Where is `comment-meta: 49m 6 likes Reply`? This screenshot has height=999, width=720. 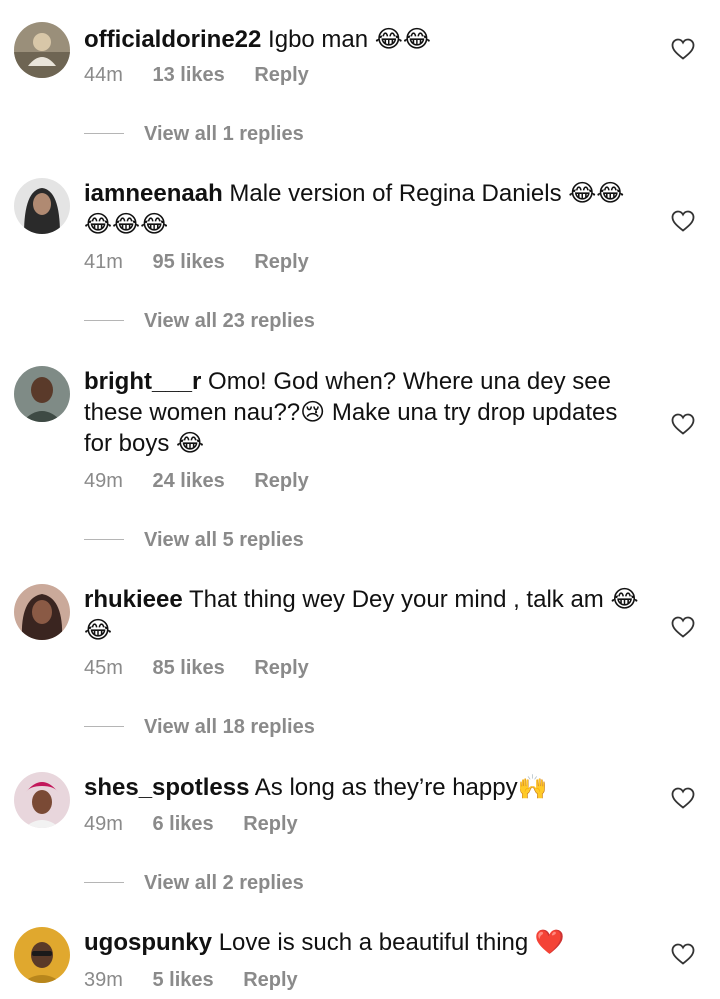
comment-meta: 49m 6 likes Reply is located at coordinates (203, 824).